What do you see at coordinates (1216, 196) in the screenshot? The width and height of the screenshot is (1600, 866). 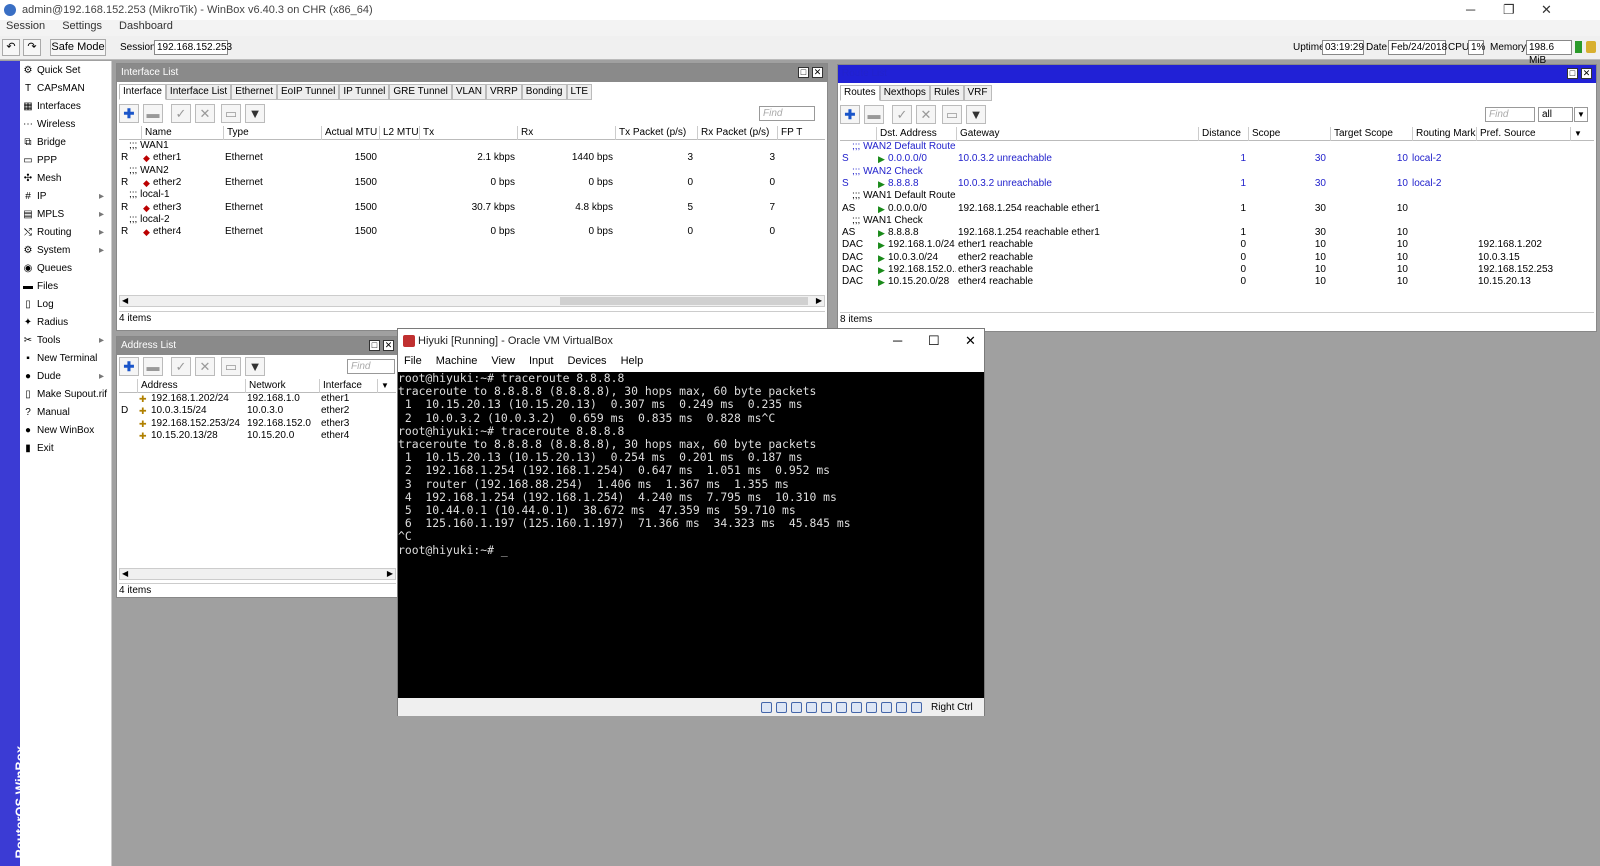 I see `group-row: ;;; WAN1 Default Route` at bounding box center [1216, 196].